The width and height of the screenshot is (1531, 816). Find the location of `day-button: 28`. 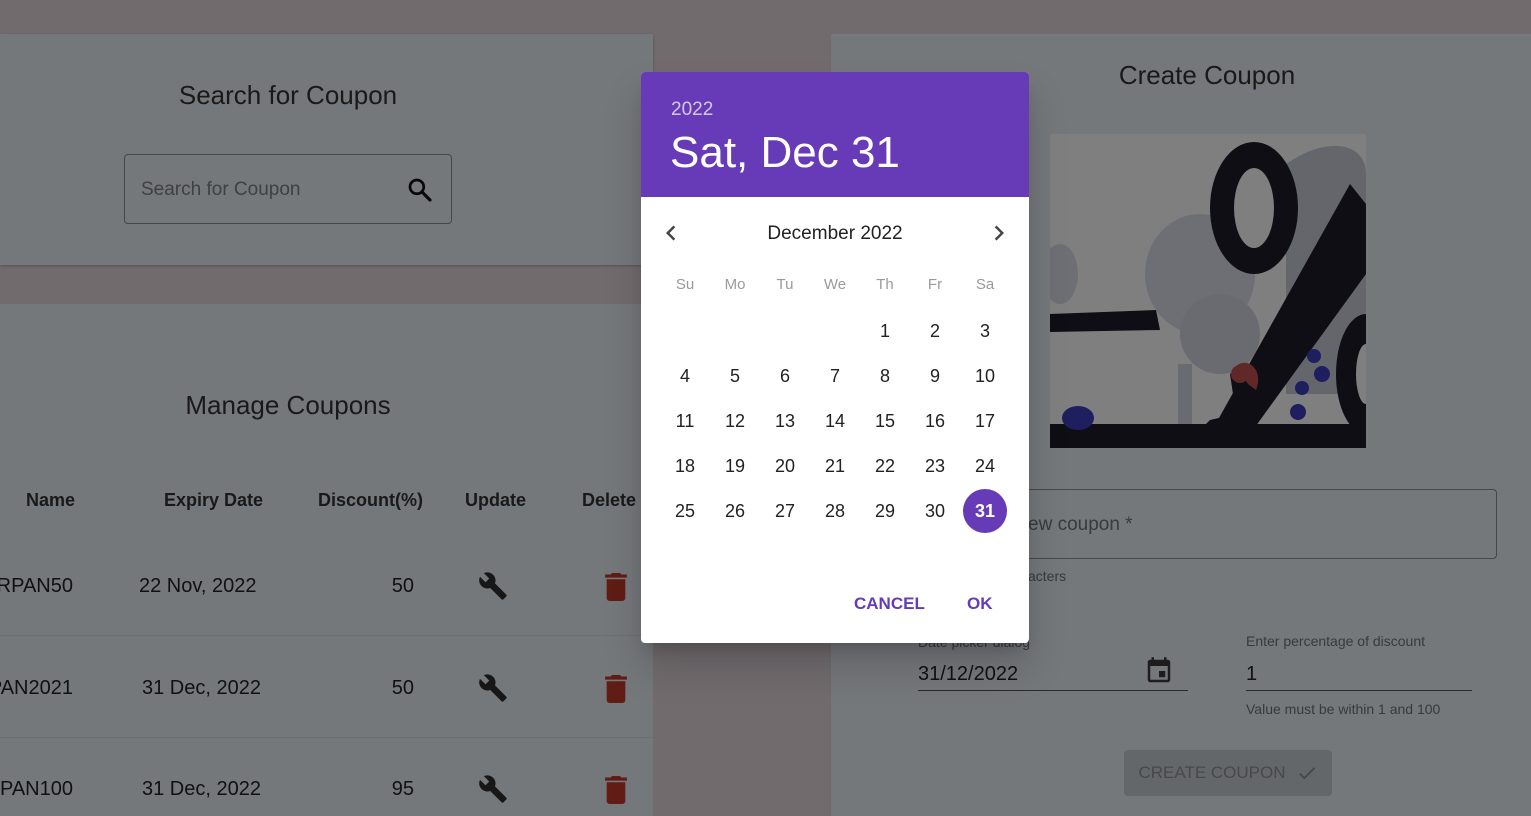

day-button: 28 is located at coordinates (835, 511).